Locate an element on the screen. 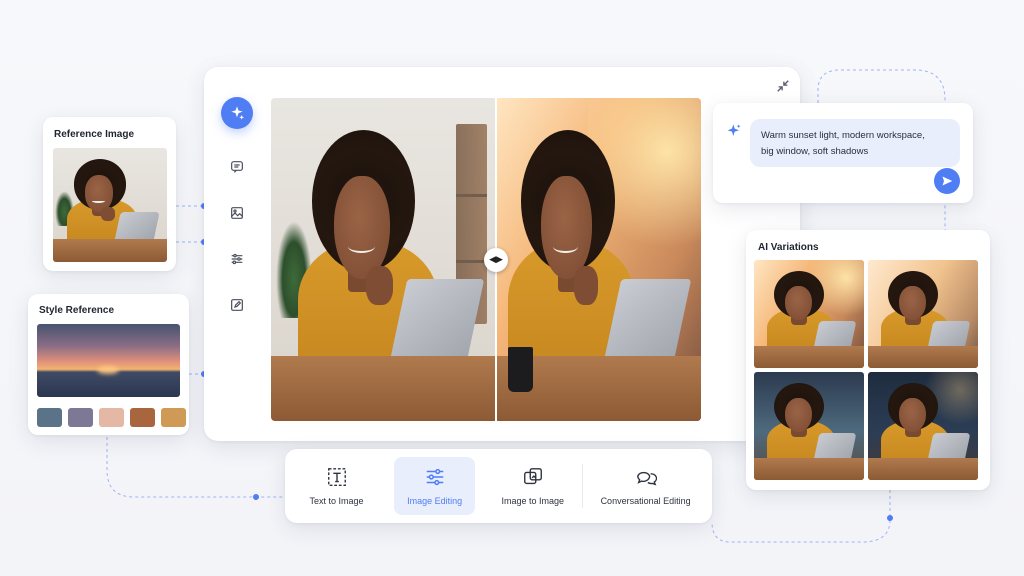  edit-tool-button is located at coordinates (237, 305).